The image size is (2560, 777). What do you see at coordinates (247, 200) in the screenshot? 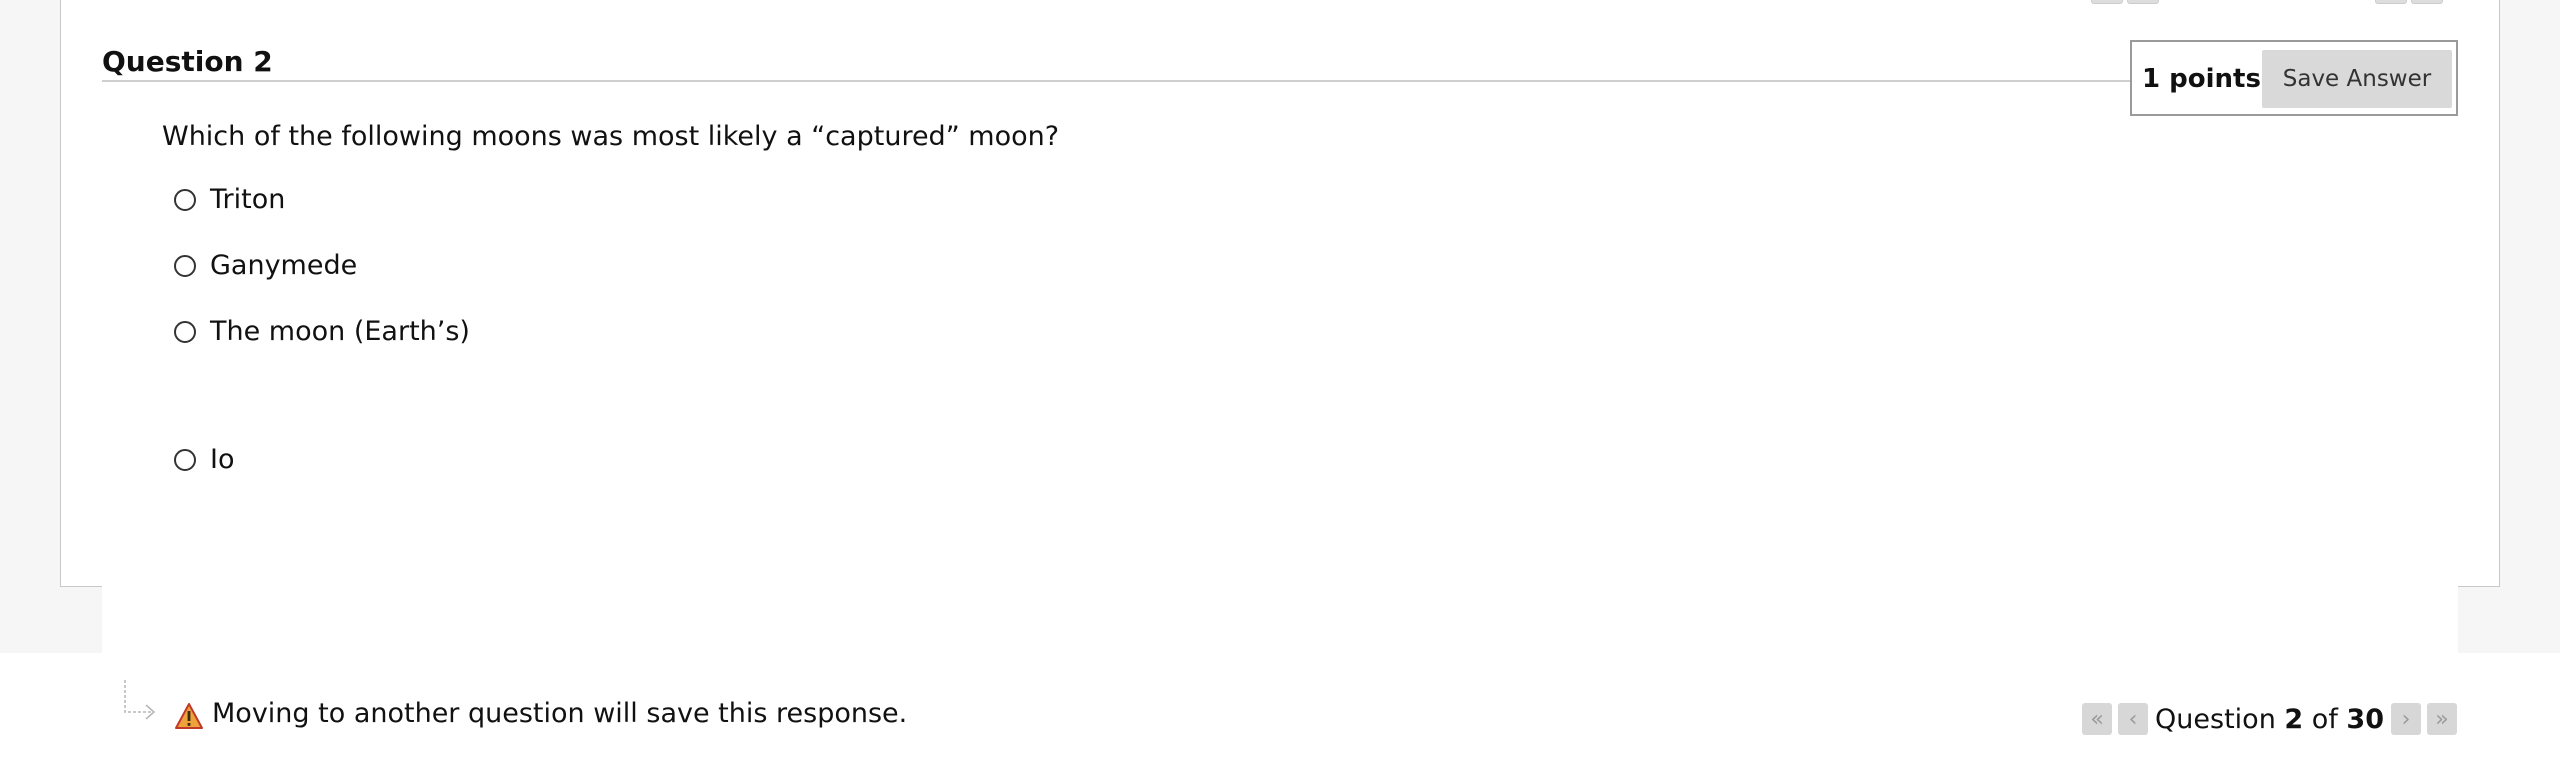
I see `answer-option-label: Triton` at bounding box center [247, 200].